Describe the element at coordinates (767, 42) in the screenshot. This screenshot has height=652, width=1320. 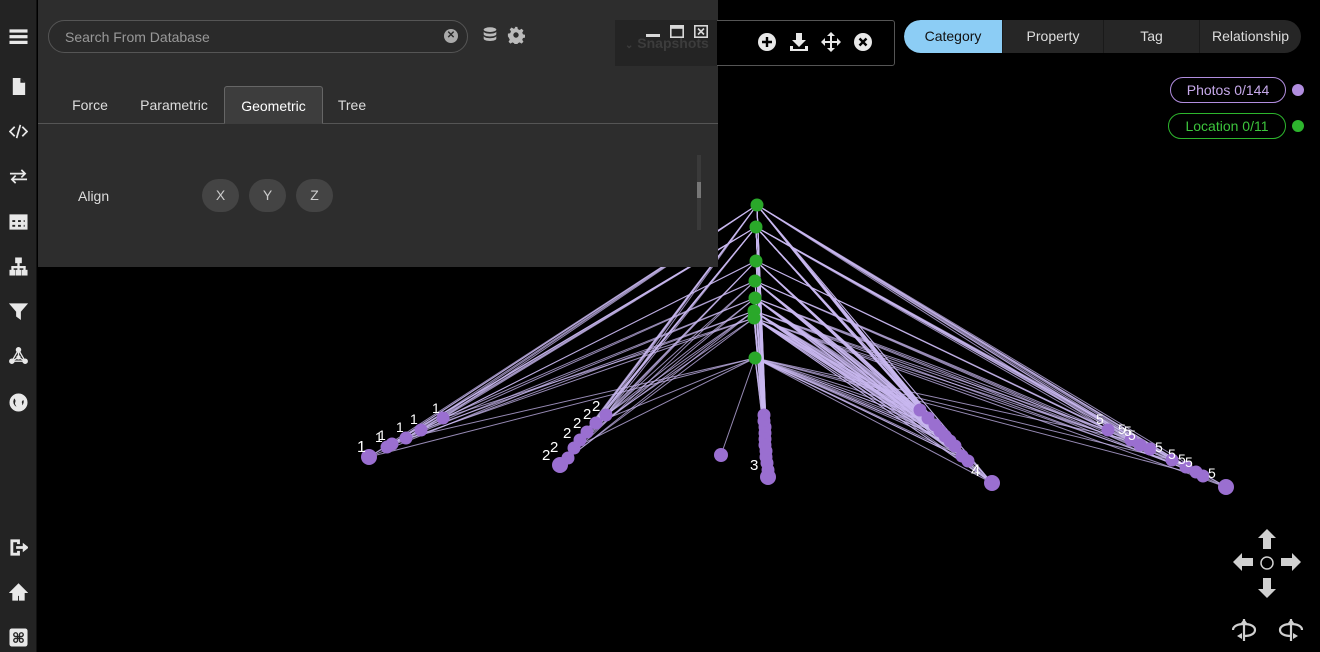
I see `add-snapshot-icon` at that location.